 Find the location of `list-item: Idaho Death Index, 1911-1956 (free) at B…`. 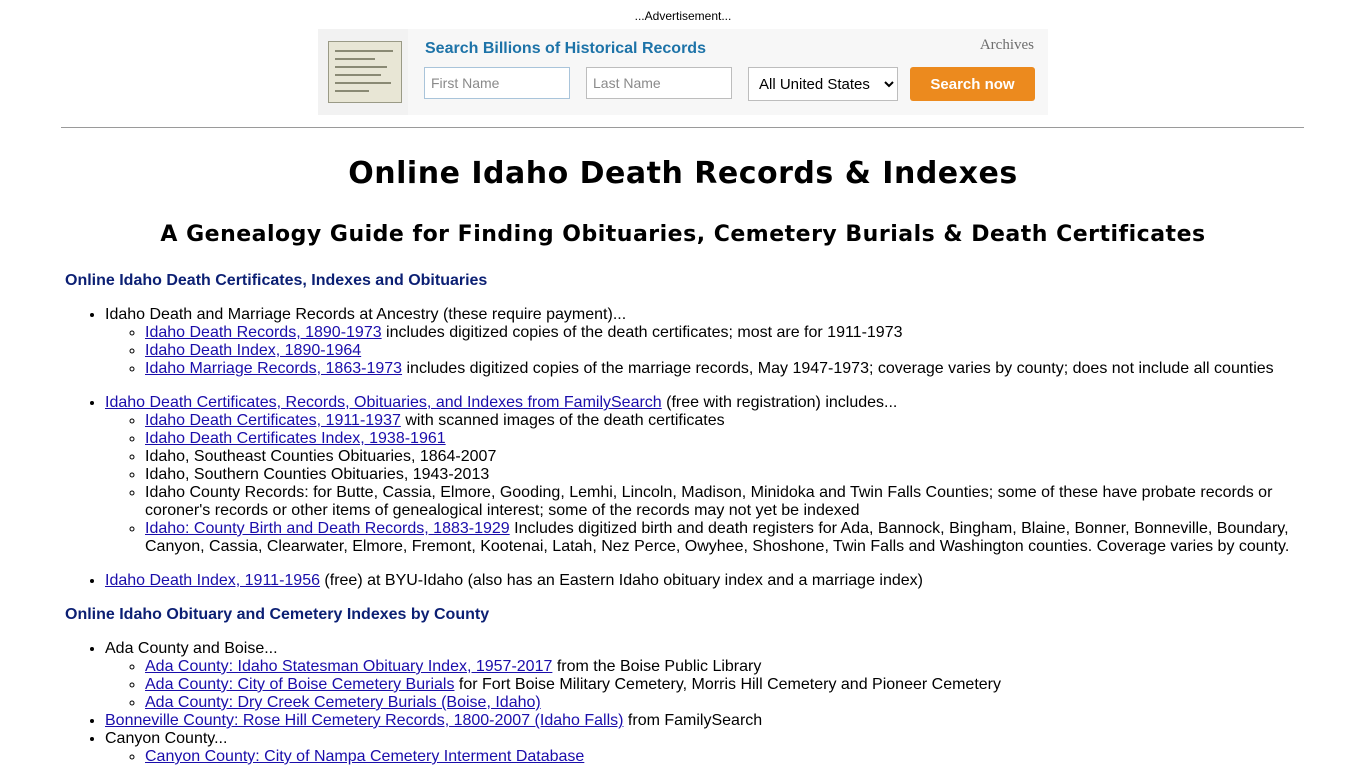

list-item: Idaho Death Index, 1911-1956 (free) at B… is located at coordinates (705, 581).